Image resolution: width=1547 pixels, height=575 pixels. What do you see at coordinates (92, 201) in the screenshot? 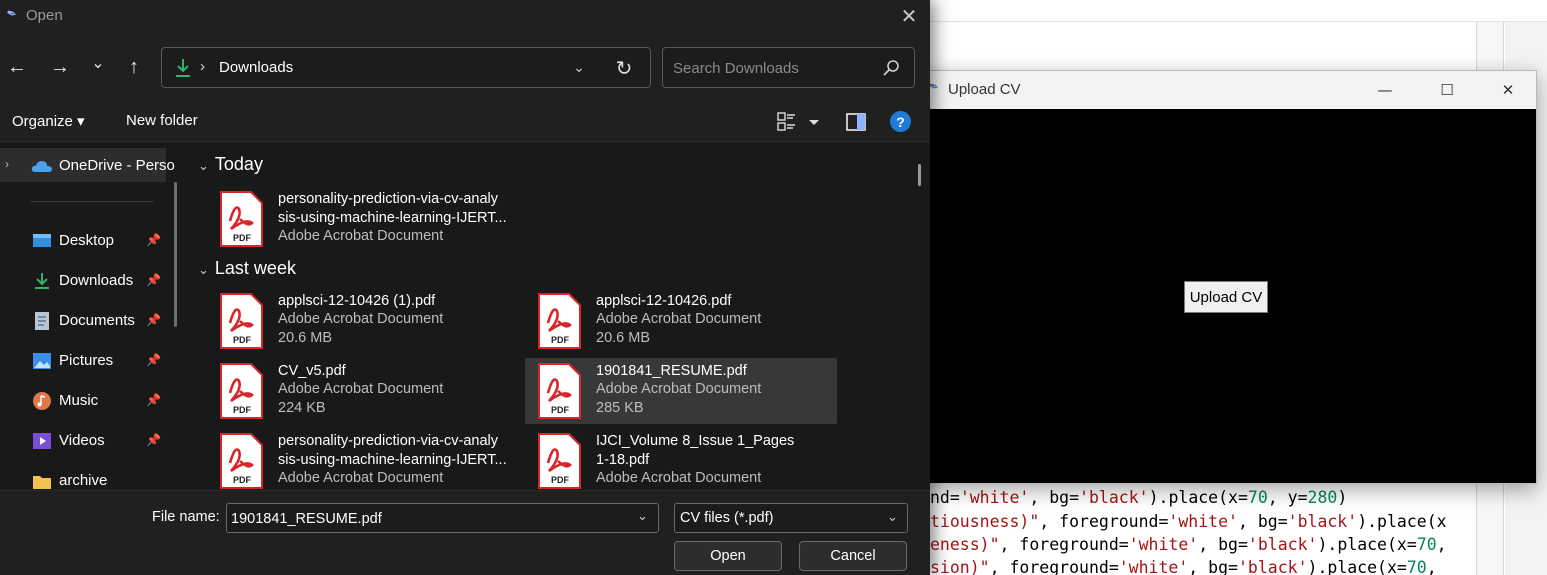
I see `divider` at bounding box center [92, 201].